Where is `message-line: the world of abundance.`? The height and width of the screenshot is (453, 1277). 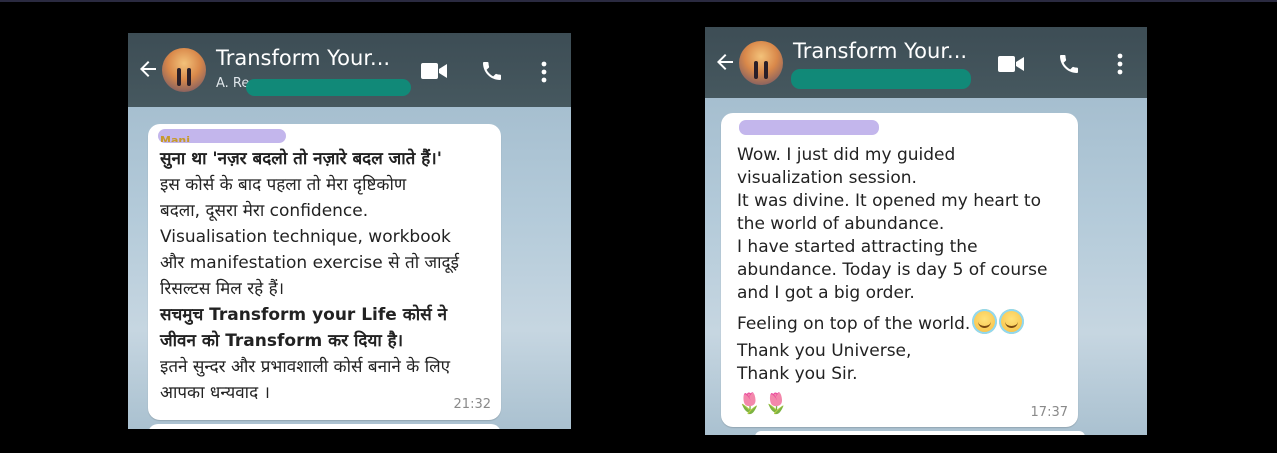 message-line: the world of abundance. is located at coordinates (841, 224).